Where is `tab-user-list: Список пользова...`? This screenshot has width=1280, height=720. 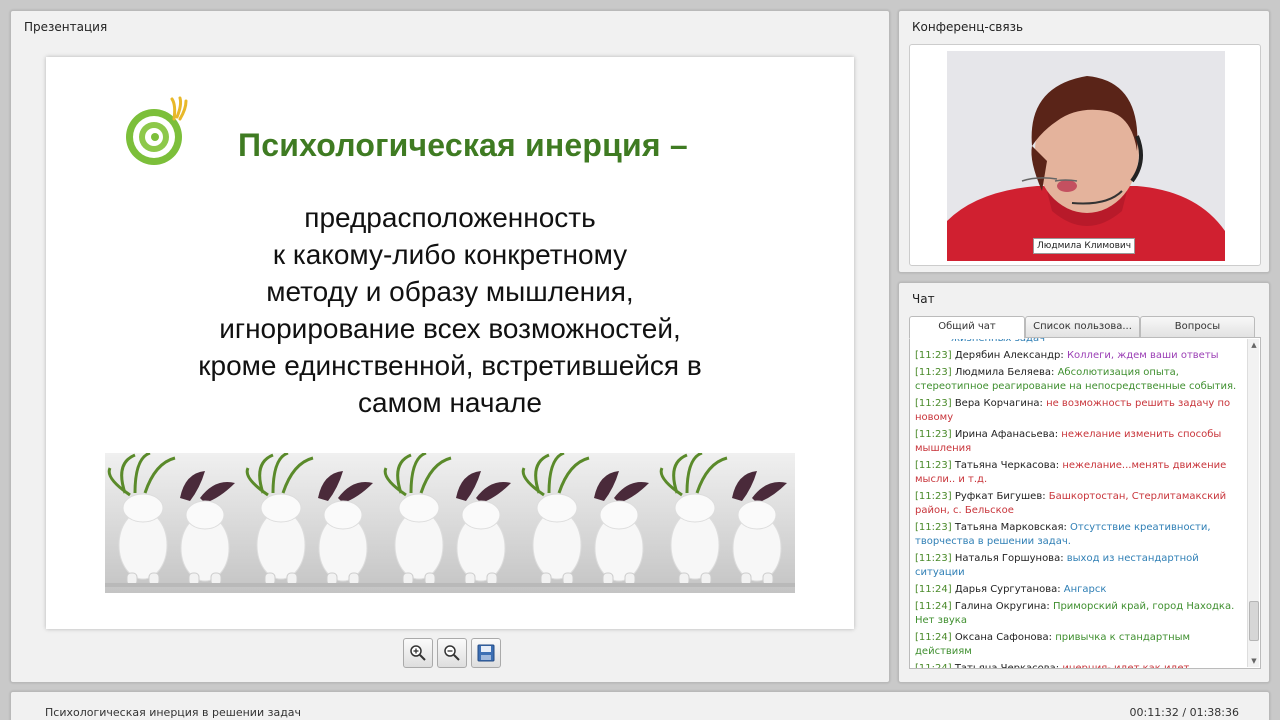 tab-user-list: Список пользова... is located at coordinates (1082, 327).